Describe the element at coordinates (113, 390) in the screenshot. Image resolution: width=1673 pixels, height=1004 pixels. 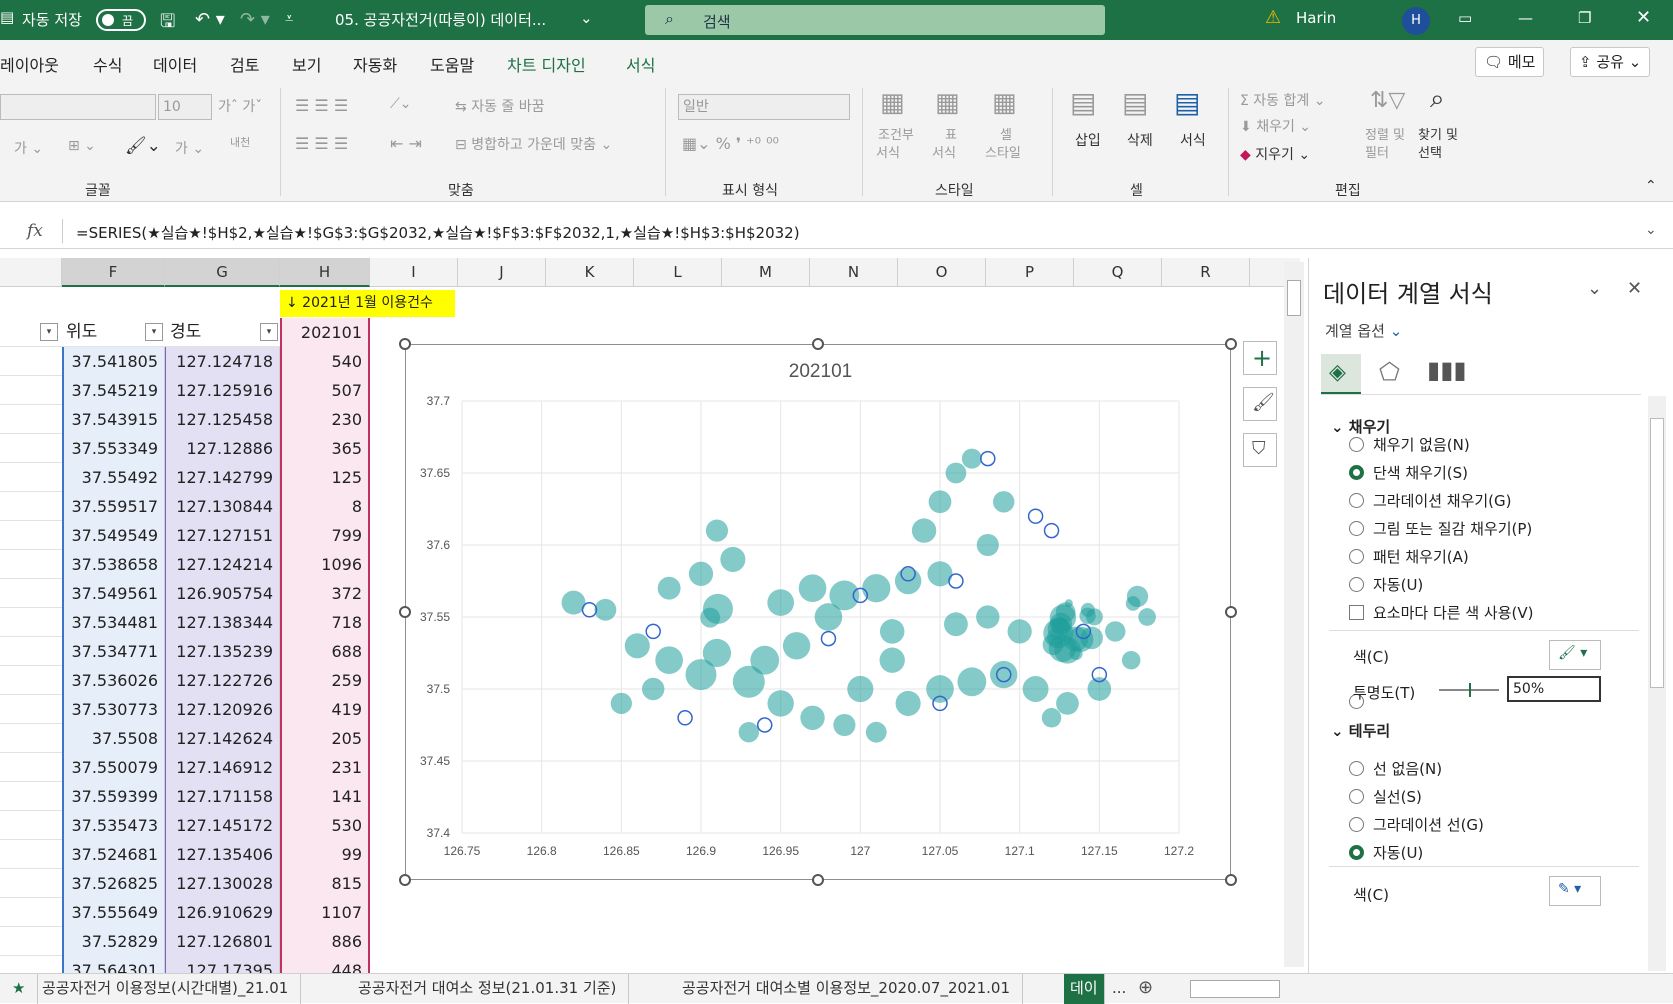
I see `lat-cell: 37.545219` at that location.